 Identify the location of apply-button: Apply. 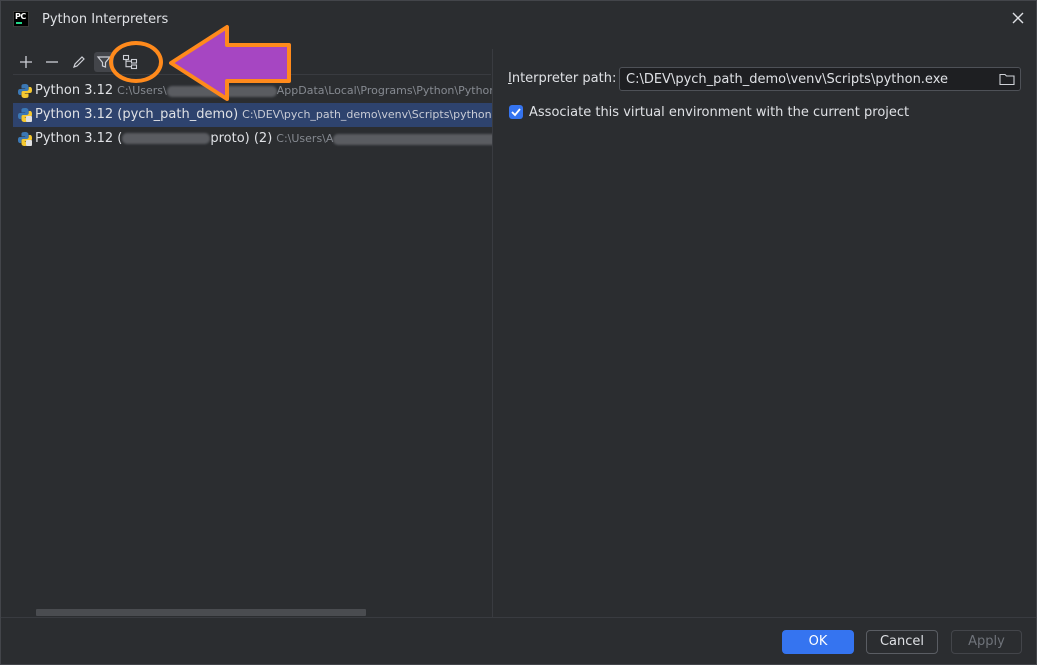
(986, 642).